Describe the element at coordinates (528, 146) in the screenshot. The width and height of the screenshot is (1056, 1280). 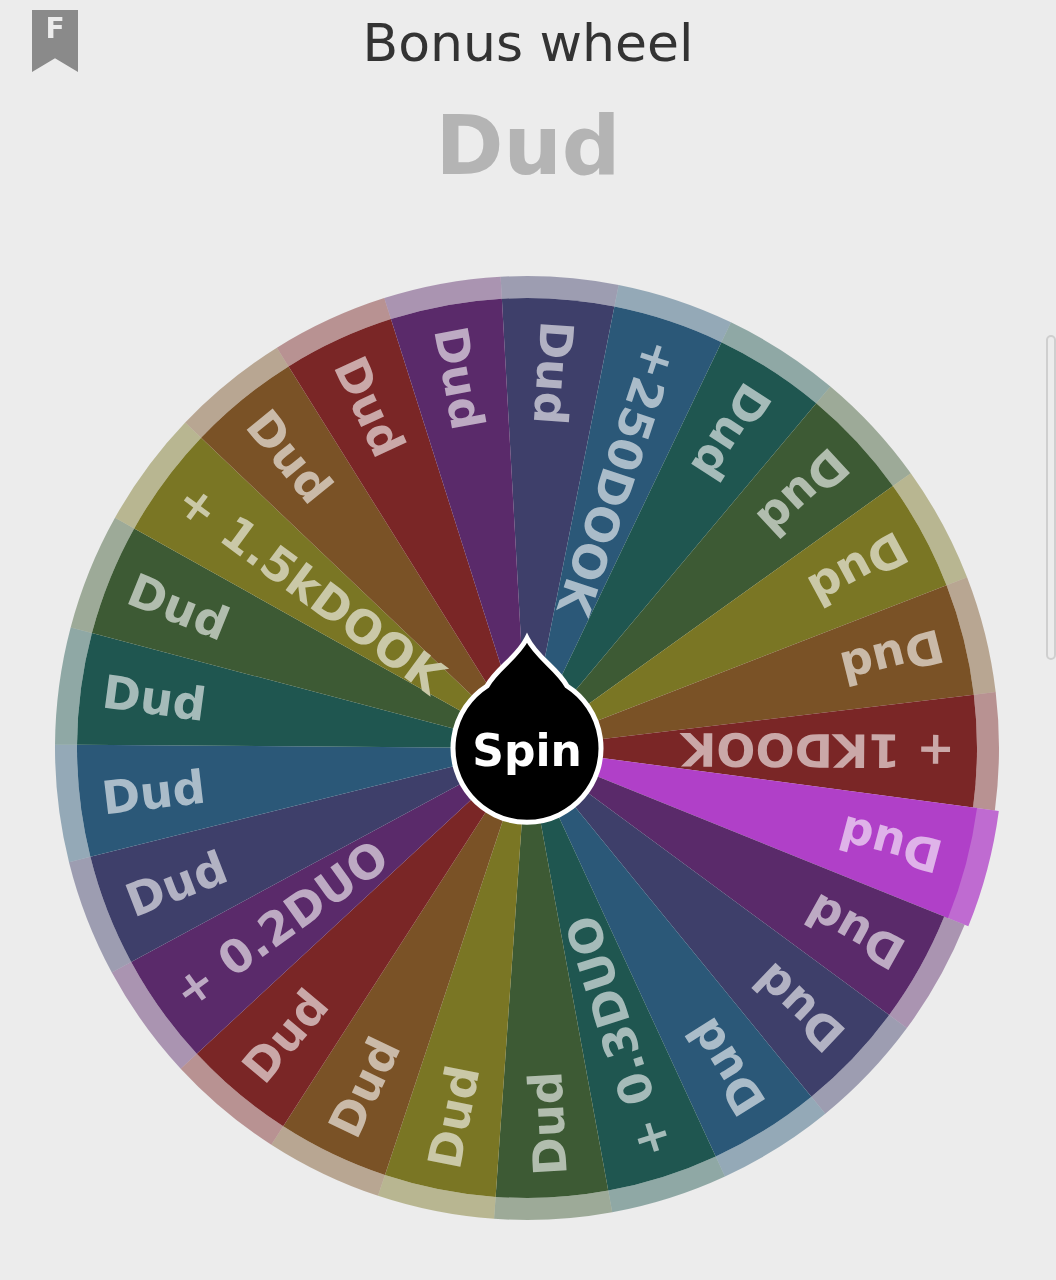
I see `result-text: Dud` at that location.